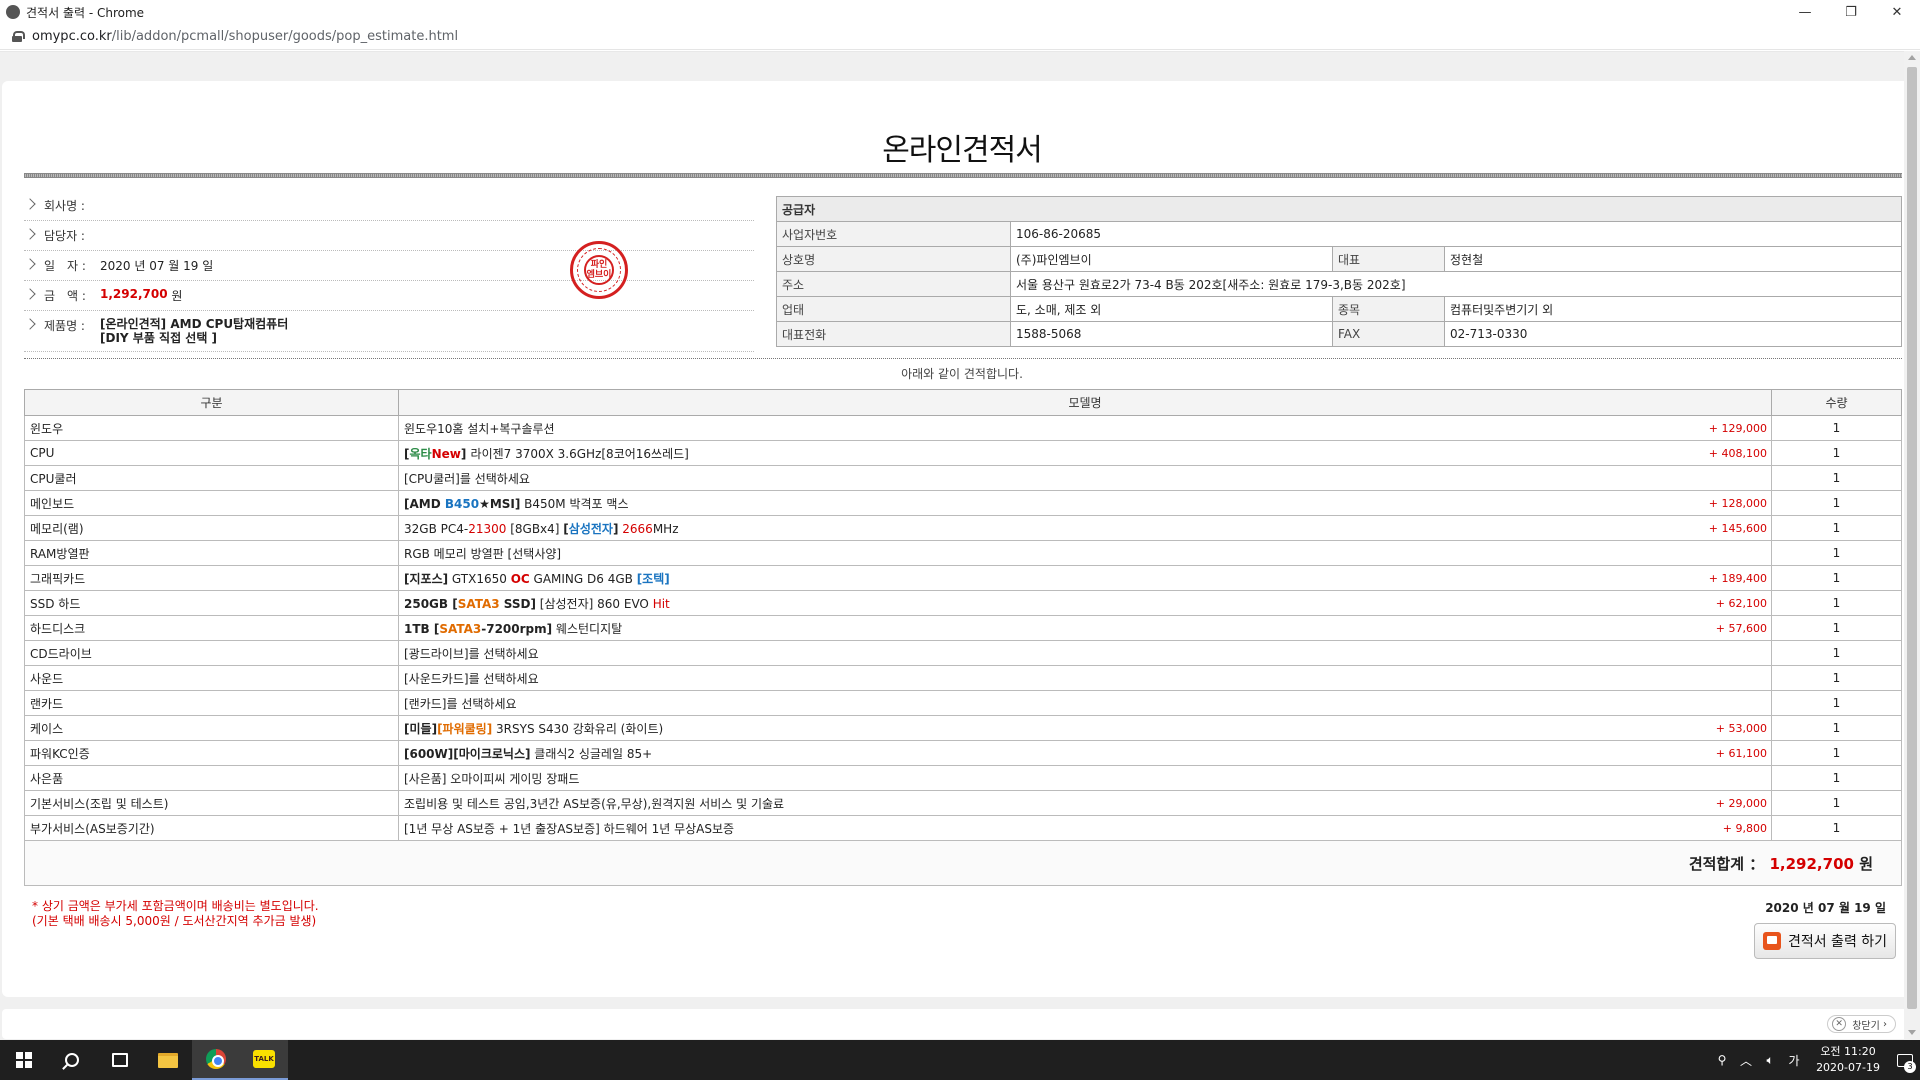 The height and width of the screenshot is (1080, 1920). What do you see at coordinates (963, 678) in the screenshot?
I see `table-row: 사운드 [사운드카드]를 선택하세요 1` at bounding box center [963, 678].